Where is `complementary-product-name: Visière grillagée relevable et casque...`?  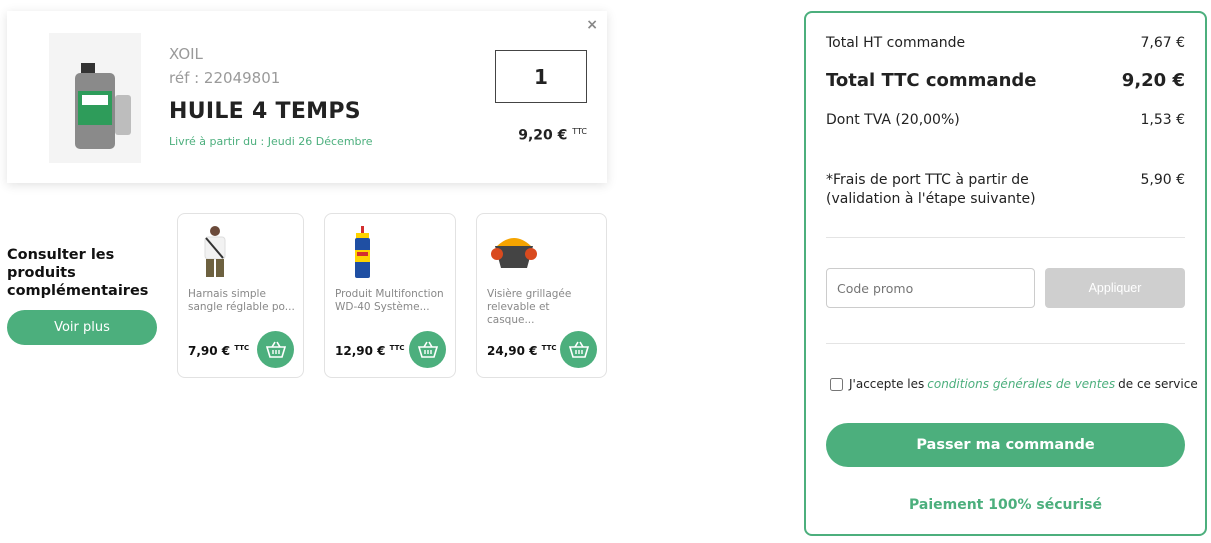
complementary-product-name: Visière grillagée relevable et casque... is located at coordinates (542, 307).